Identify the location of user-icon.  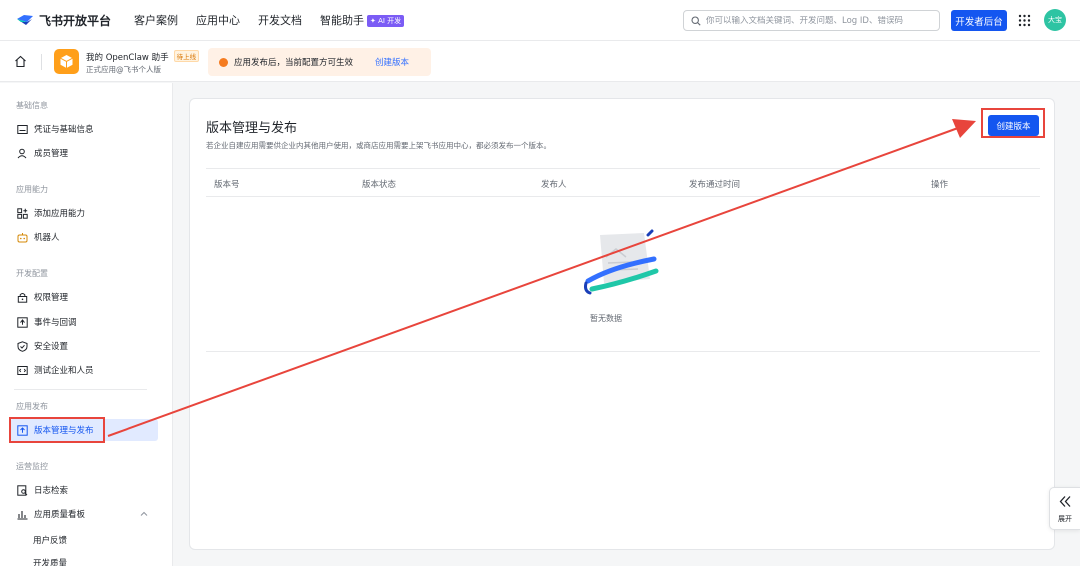
(22, 153).